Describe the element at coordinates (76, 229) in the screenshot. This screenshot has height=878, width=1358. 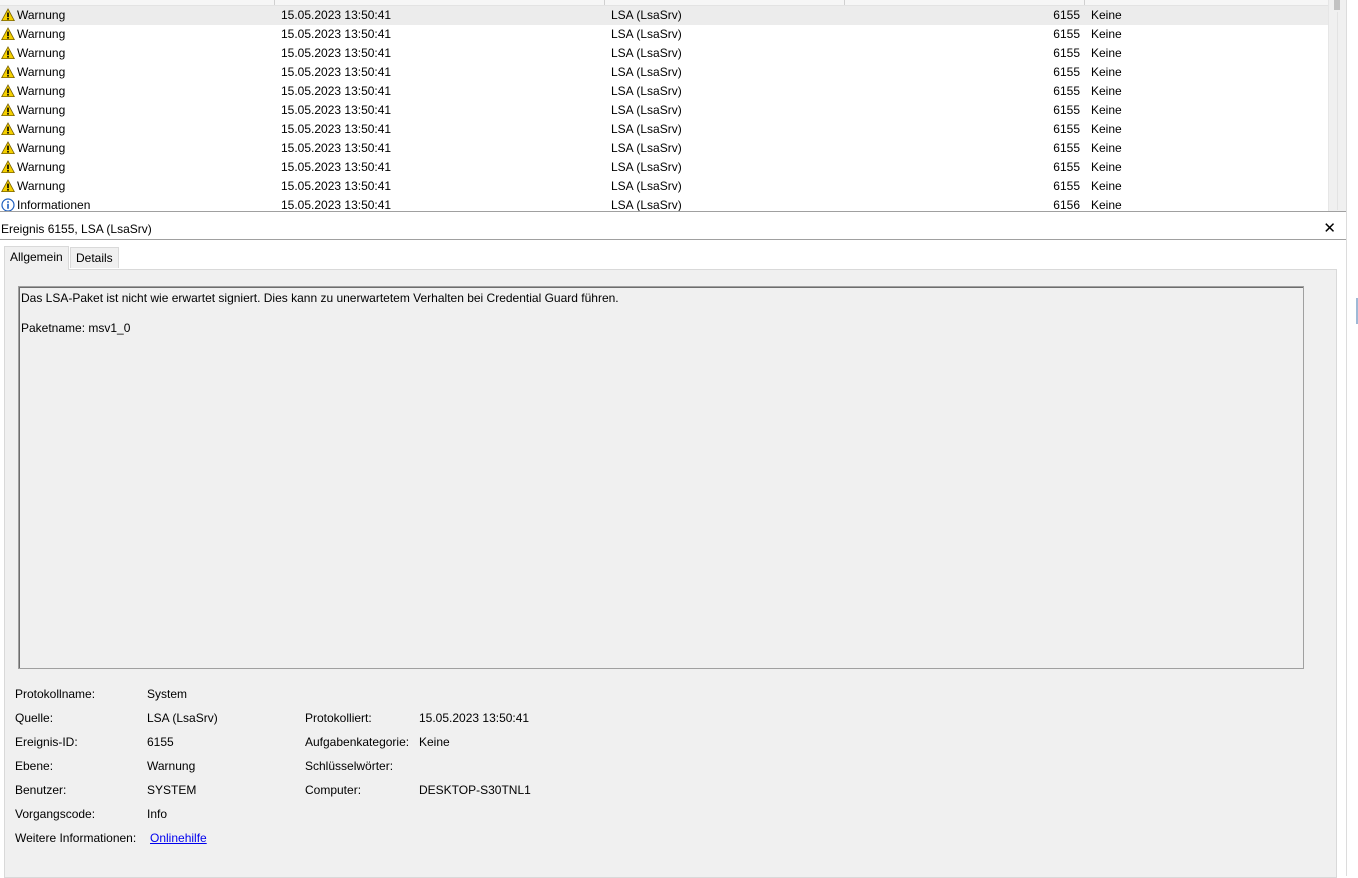
I see `detail-title: Ereignis 6155, LSA (LsaSrv)` at that location.